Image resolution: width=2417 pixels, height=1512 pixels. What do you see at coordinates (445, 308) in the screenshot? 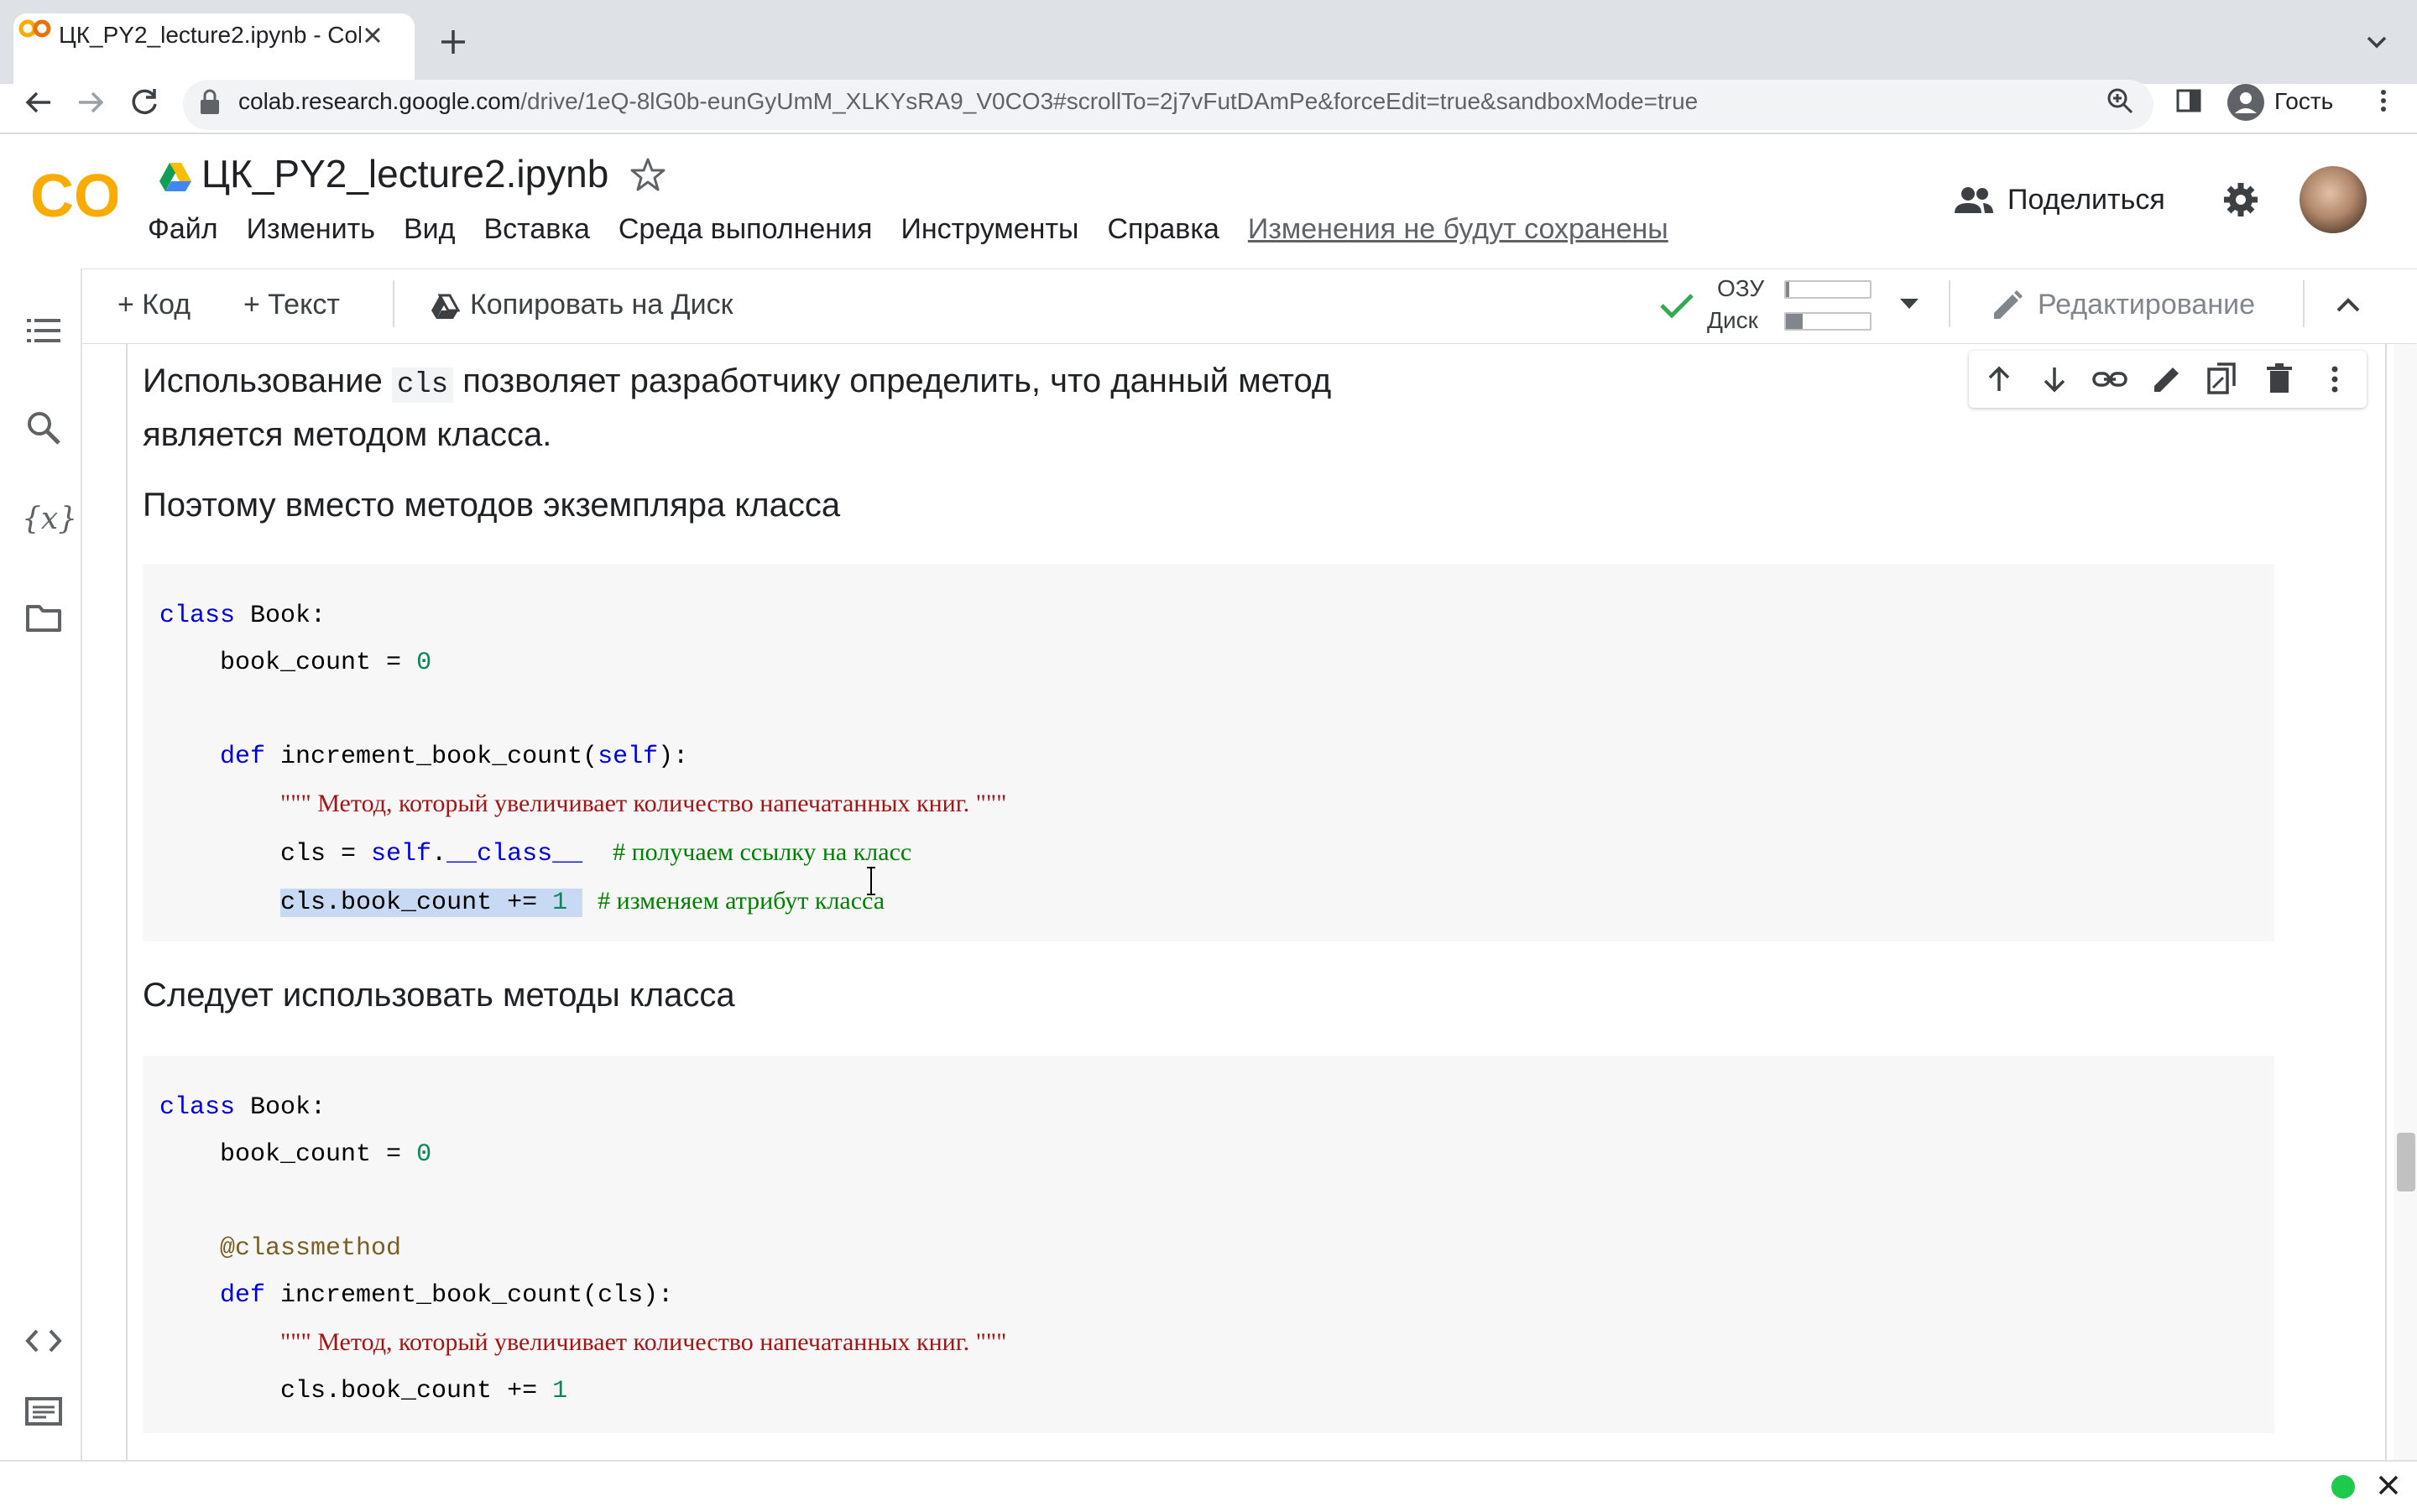
I see `drive-icon` at bounding box center [445, 308].